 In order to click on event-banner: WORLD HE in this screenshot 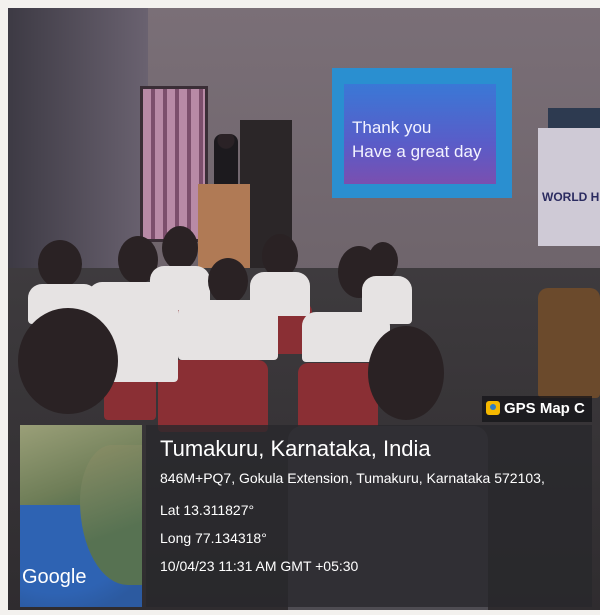, I will do `click(569, 187)`.